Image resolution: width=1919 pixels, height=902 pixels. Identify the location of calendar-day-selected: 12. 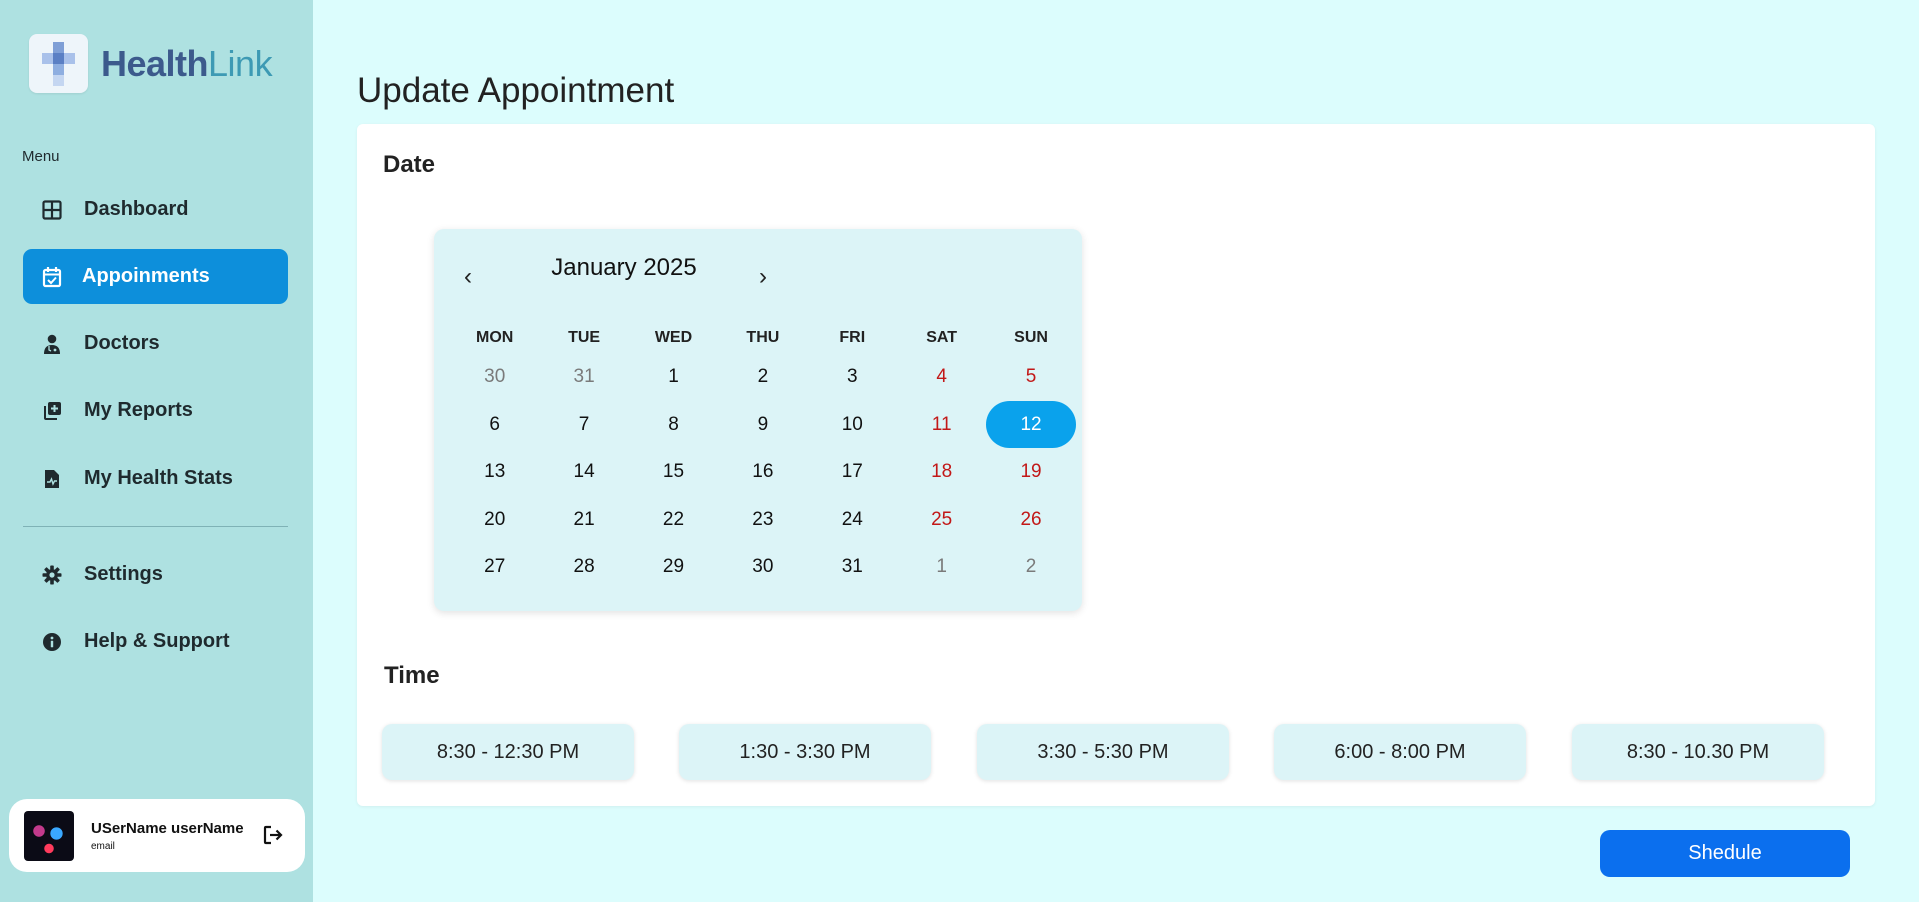
(1031, 424).